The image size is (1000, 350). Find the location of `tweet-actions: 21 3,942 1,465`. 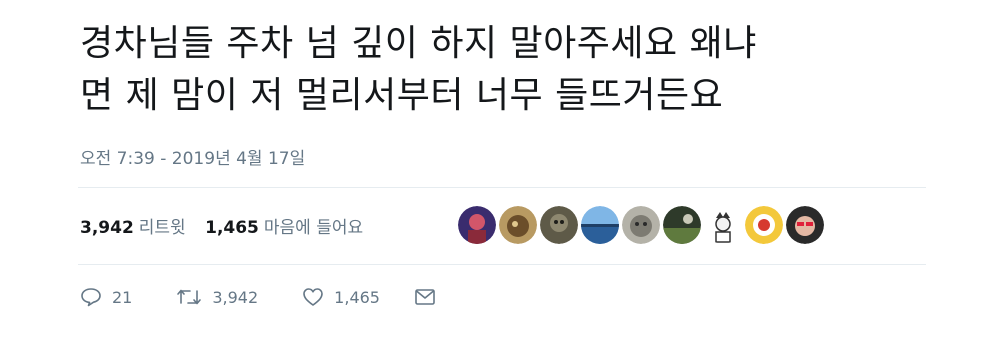

tweet-actions: 21 3,942 1,465 is located at coordinates (258, 297).